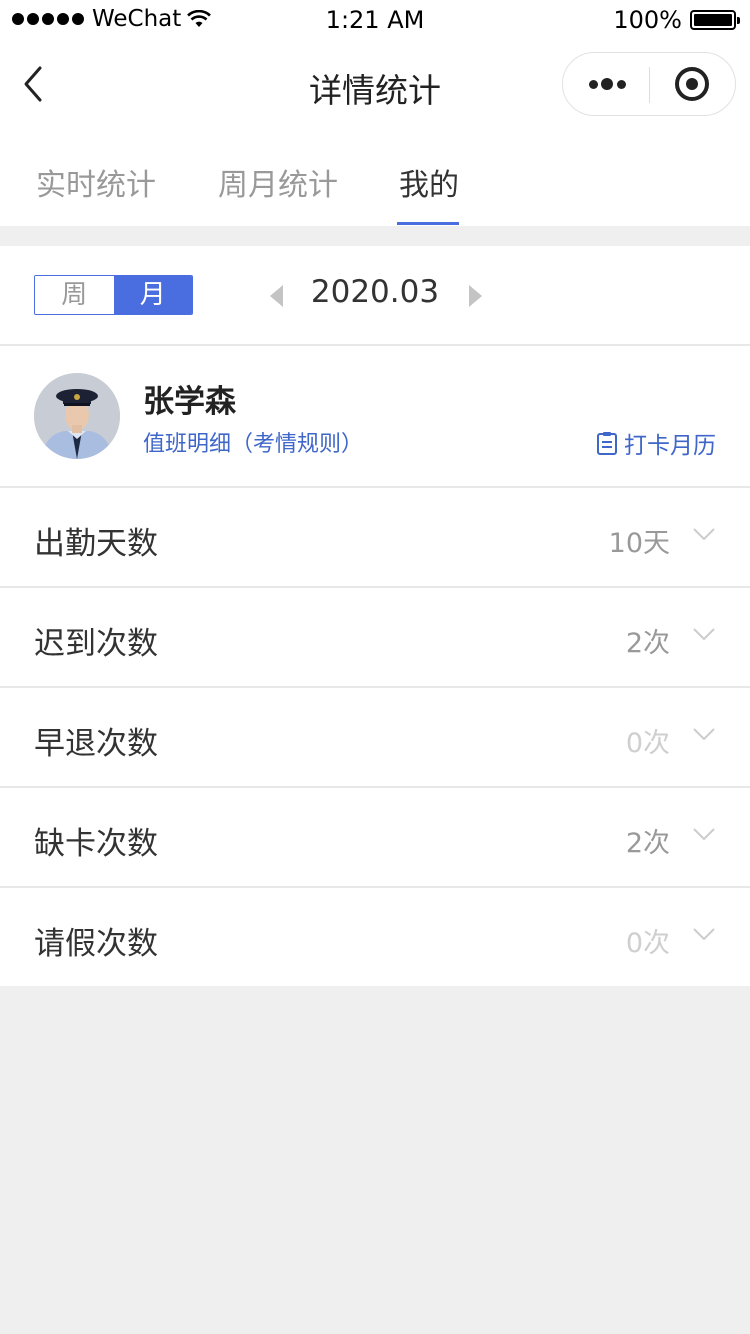  Describe the element at coordinates (96, 182) in the screenshot. I see `tab-realtime-stats: 实时统计` at that location.